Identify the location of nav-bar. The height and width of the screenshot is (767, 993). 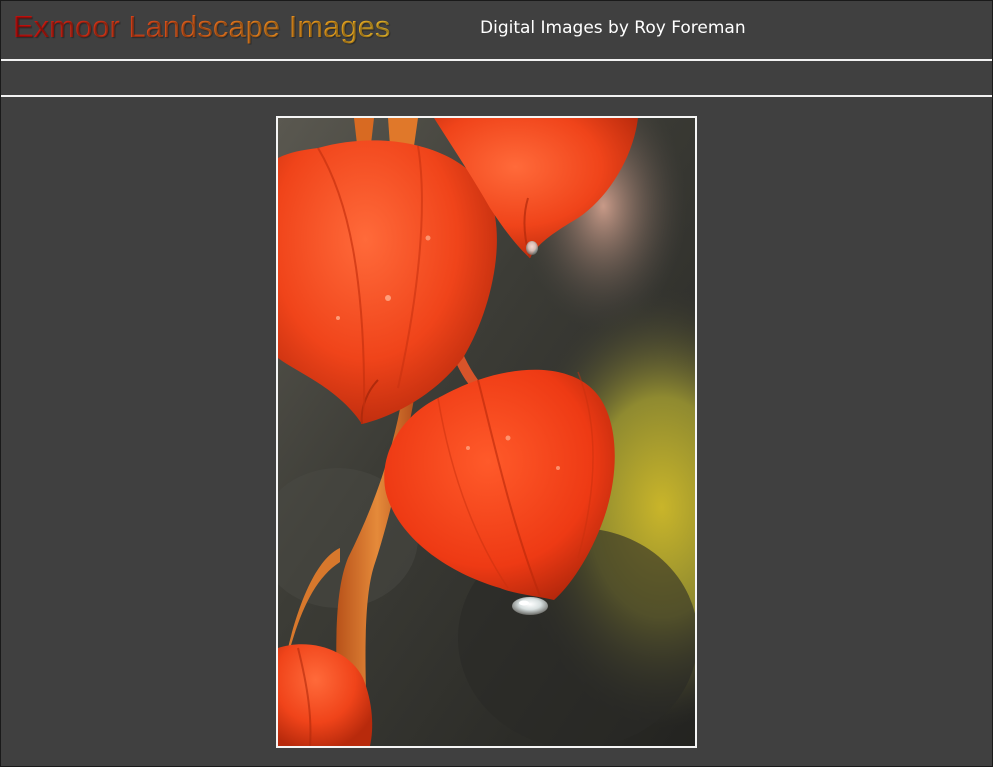
(496, 78).